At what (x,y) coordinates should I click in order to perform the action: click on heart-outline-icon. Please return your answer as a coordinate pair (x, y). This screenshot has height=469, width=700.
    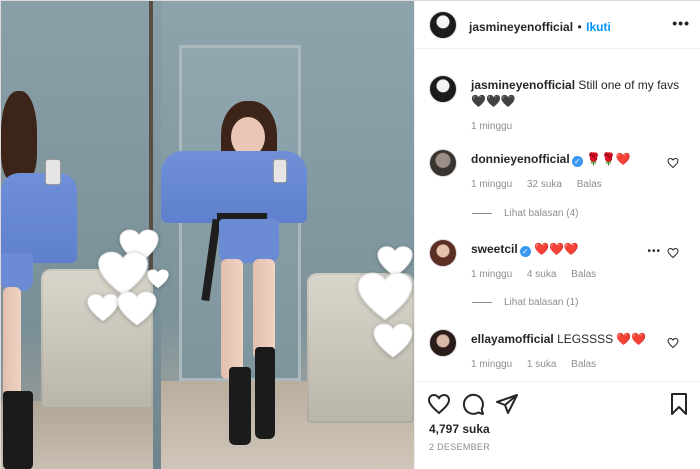
    Looking at the image, I should click on (439, 404).